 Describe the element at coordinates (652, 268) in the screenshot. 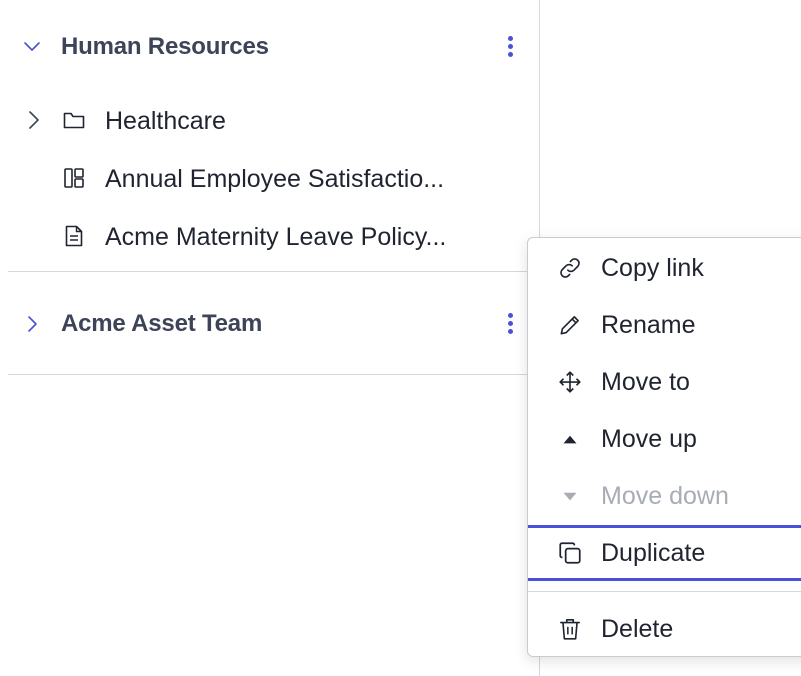

I see `menu-item-label: Copy link` at that location.